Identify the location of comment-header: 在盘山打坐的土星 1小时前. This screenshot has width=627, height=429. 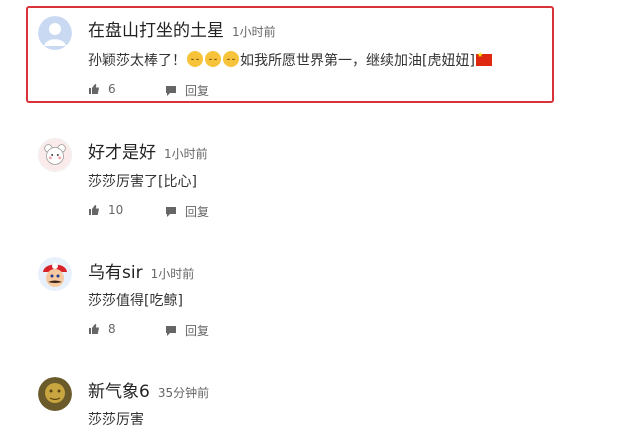
(182, 28).